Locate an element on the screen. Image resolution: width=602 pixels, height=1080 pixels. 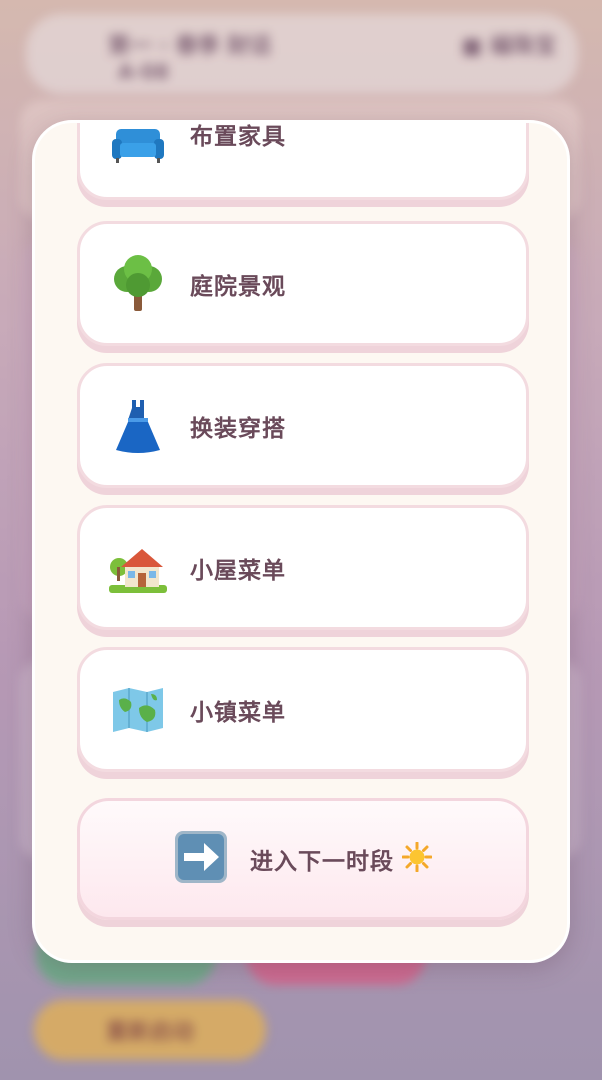
sun-icon is located at coordinates (417, 858).